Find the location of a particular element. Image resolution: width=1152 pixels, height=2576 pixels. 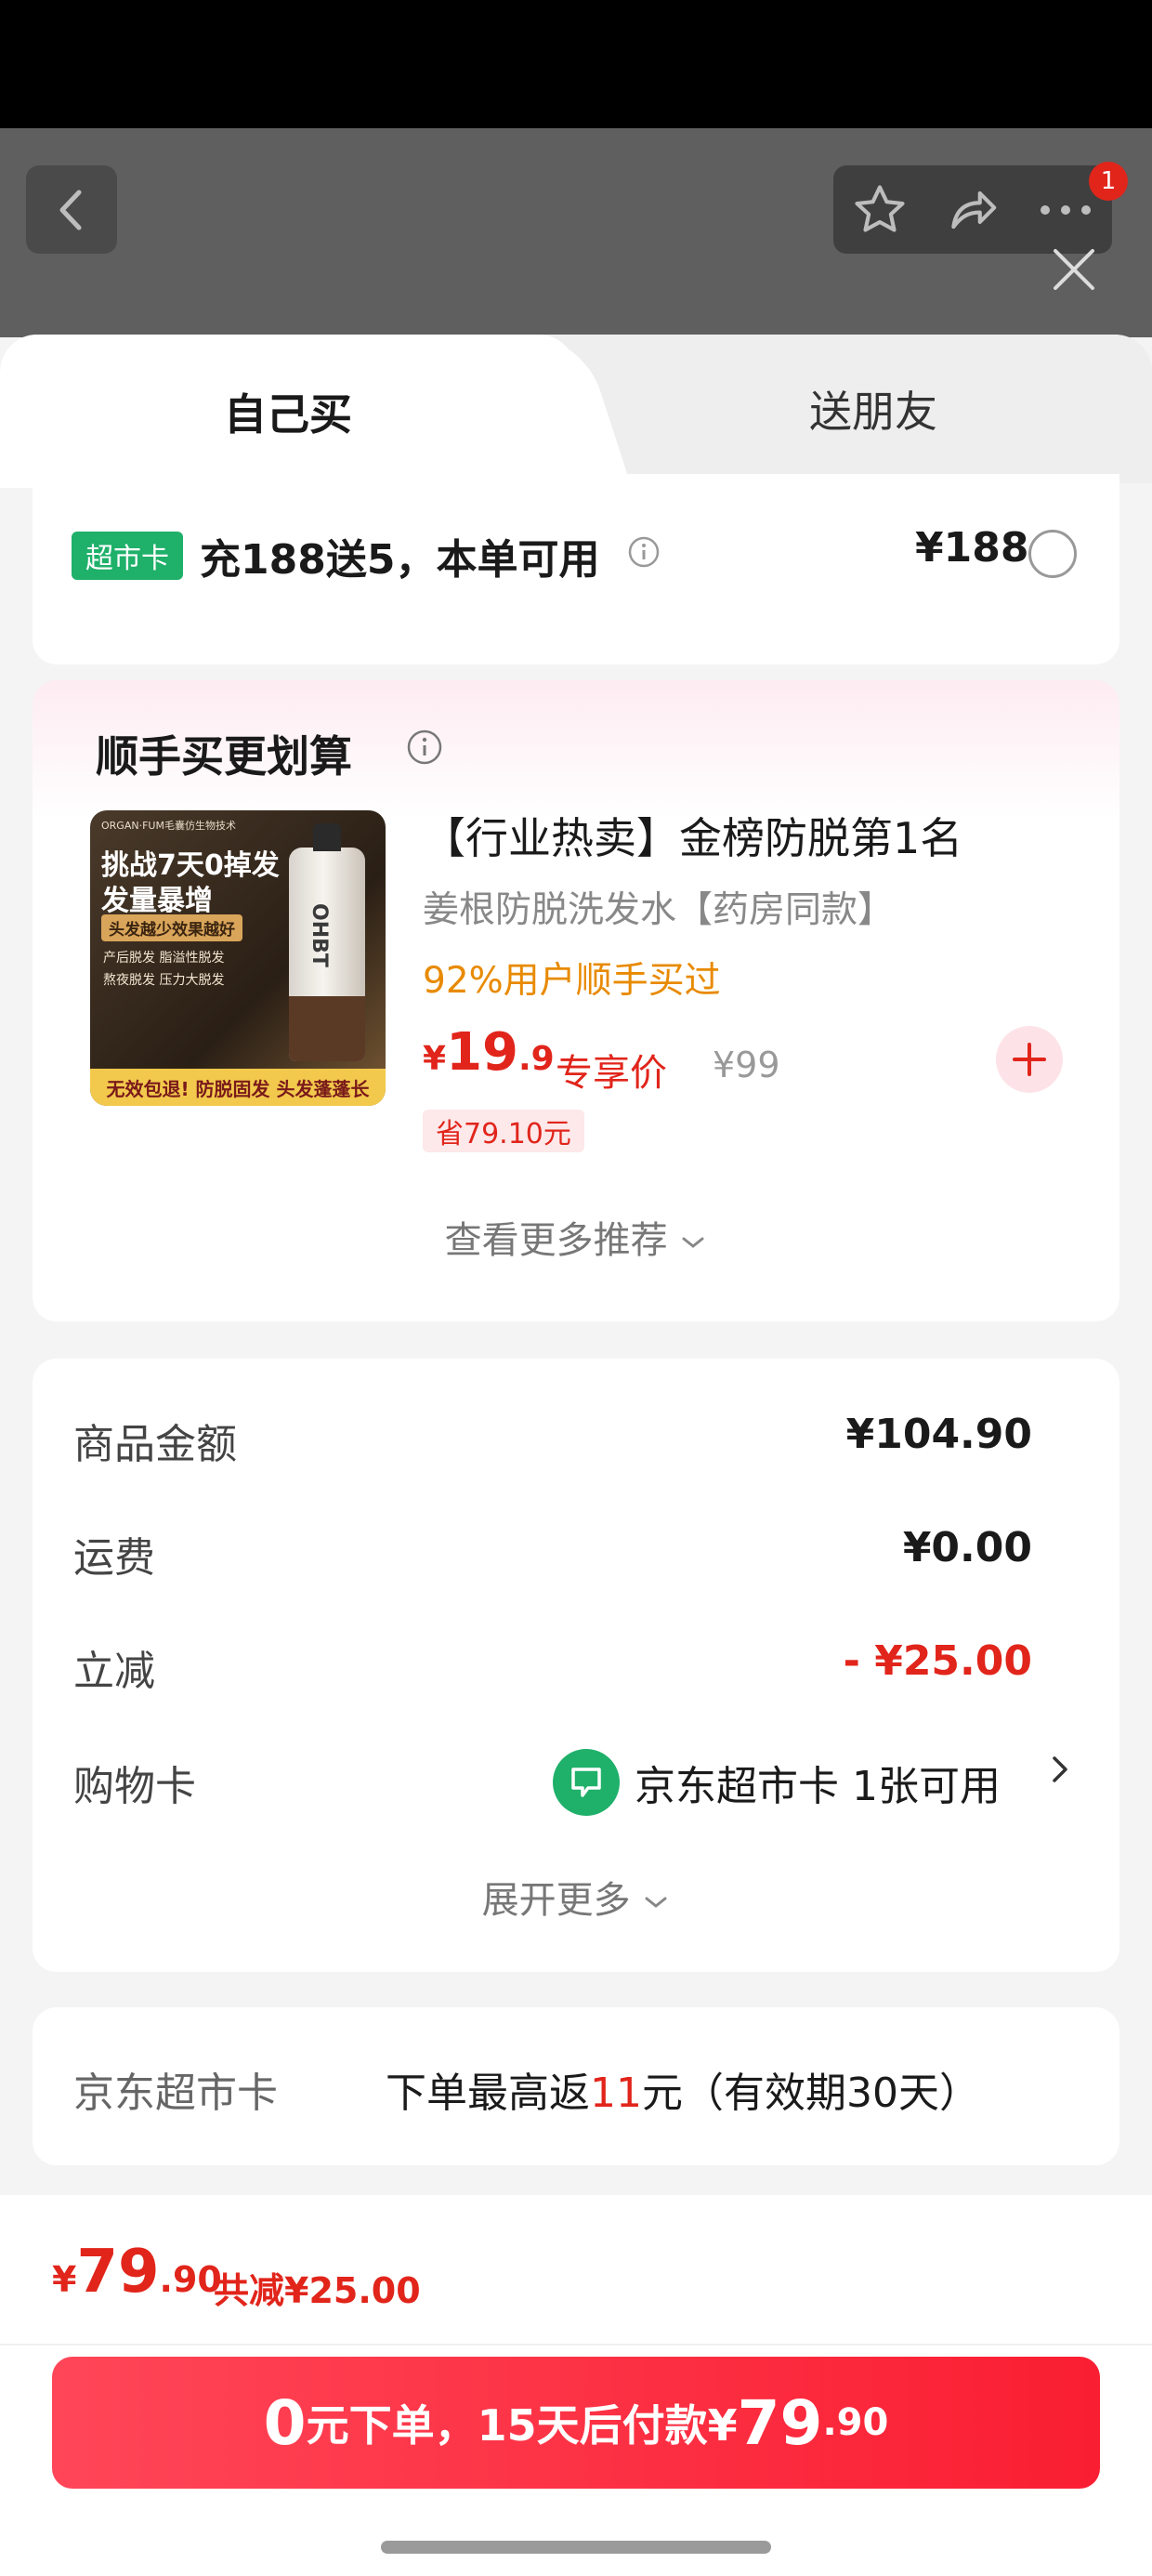

back-button is located at coordinates (71, 209).